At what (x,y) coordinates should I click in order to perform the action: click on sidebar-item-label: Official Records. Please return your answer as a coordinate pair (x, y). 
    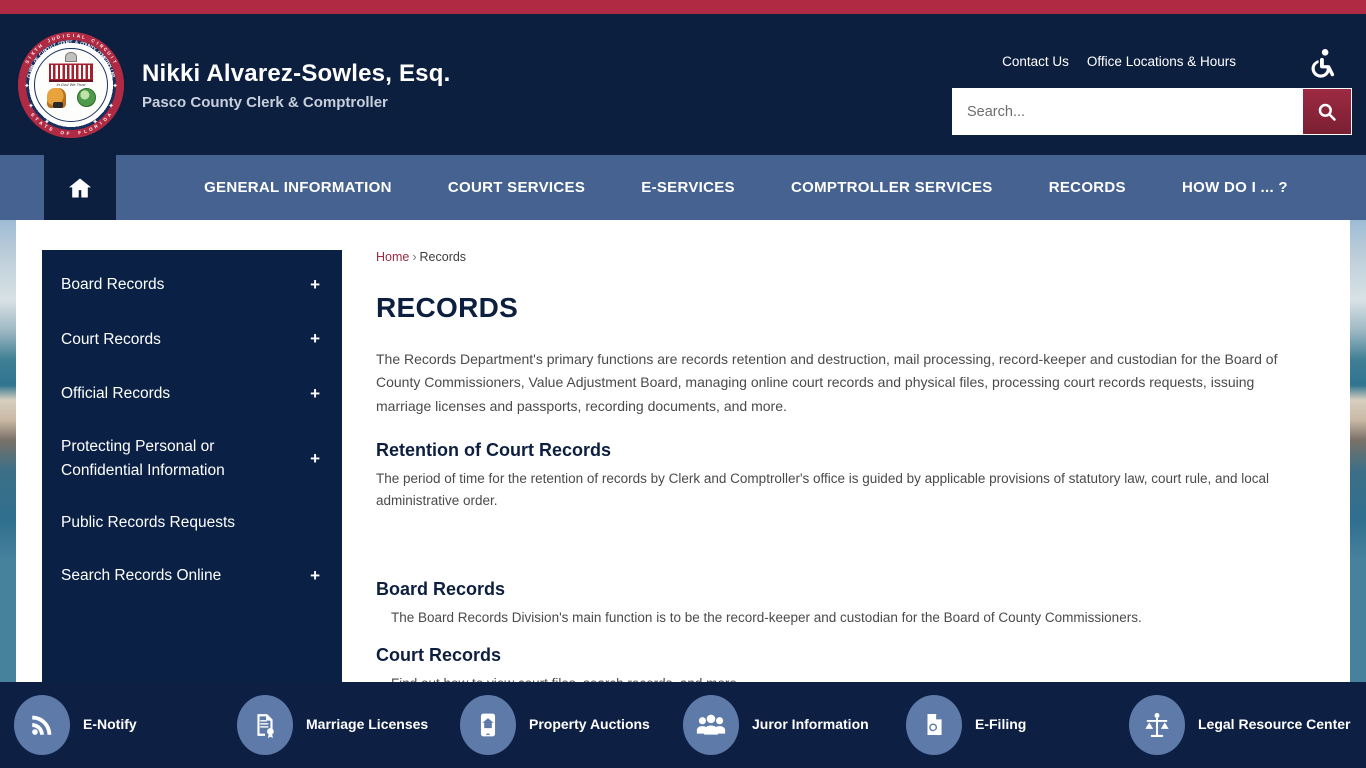
    Looking at the image, I should click on (116, 393).